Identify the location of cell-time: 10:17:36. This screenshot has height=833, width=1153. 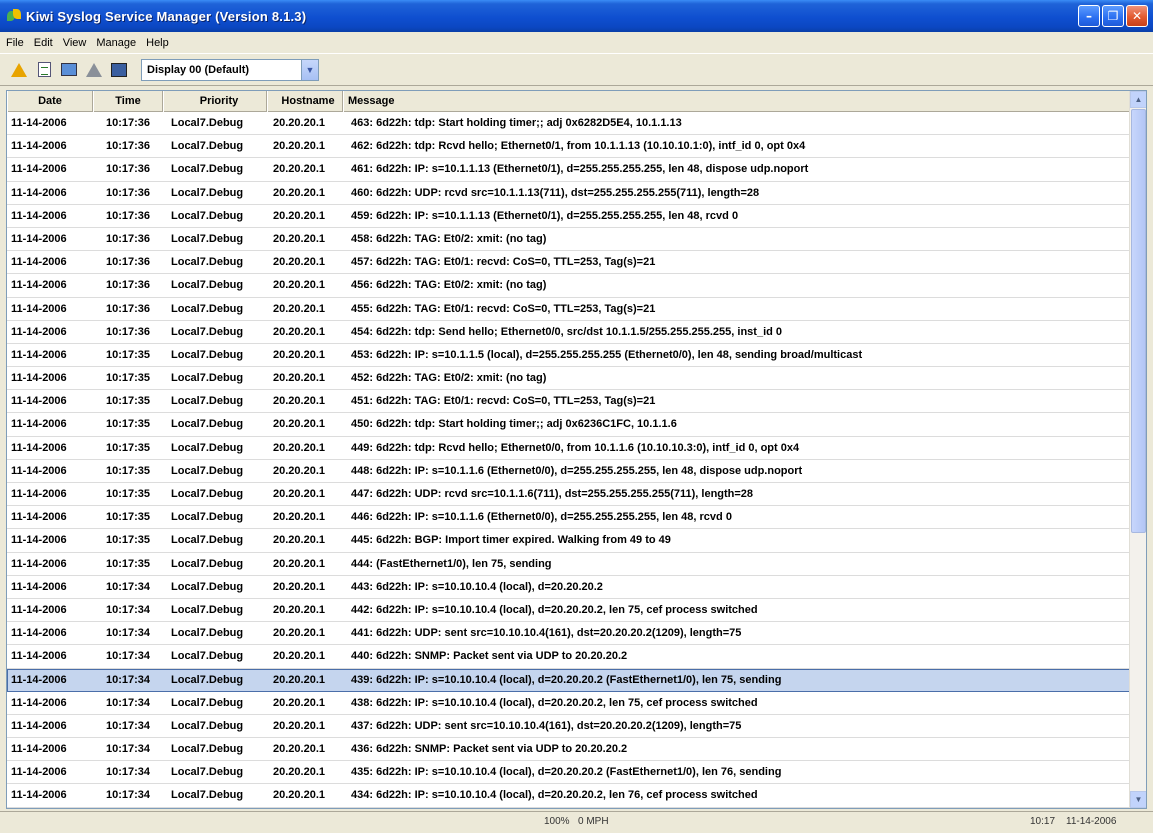
(128, 308).